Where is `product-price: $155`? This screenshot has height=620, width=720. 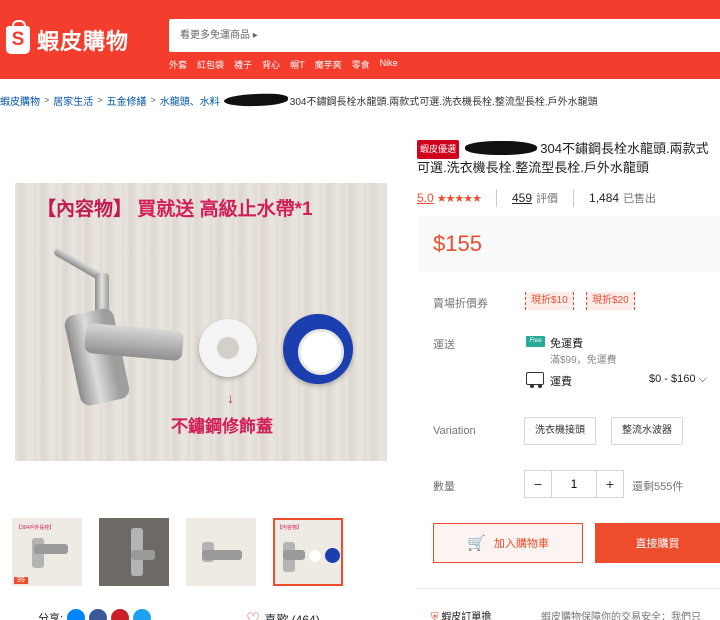
product-price: $155 is located at coordinates (457, 243).